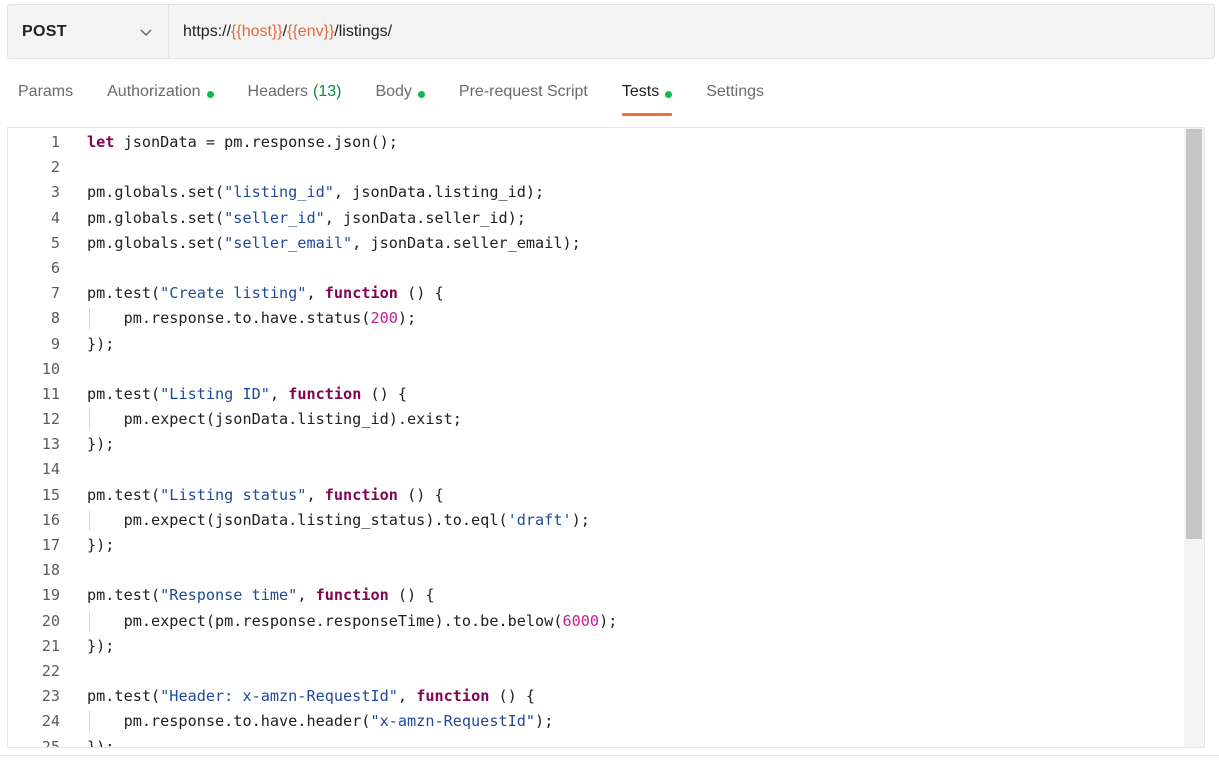 The image size is (1219, 763). What do you see at coordinates (609, 755) in the screenshot?
I see `divider` at bounding box center [609, 755].